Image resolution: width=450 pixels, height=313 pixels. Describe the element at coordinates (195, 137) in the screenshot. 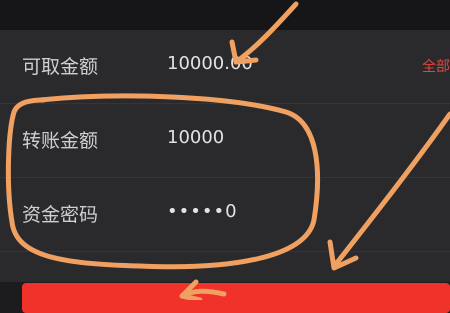

I see `transfer-amount-input: 10000` at that location.